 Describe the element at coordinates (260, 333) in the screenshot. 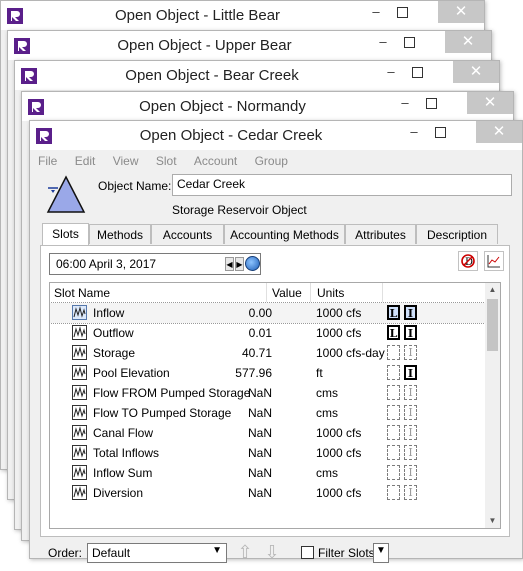

I see `slot-value: 0.01` at that location.